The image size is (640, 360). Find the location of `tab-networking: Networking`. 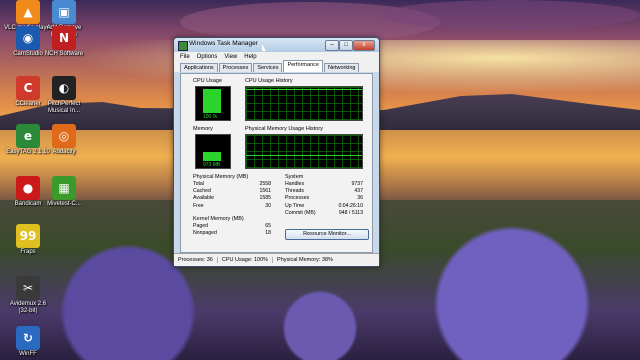

tab-networking: Networking is located at coordinates (341, 67).